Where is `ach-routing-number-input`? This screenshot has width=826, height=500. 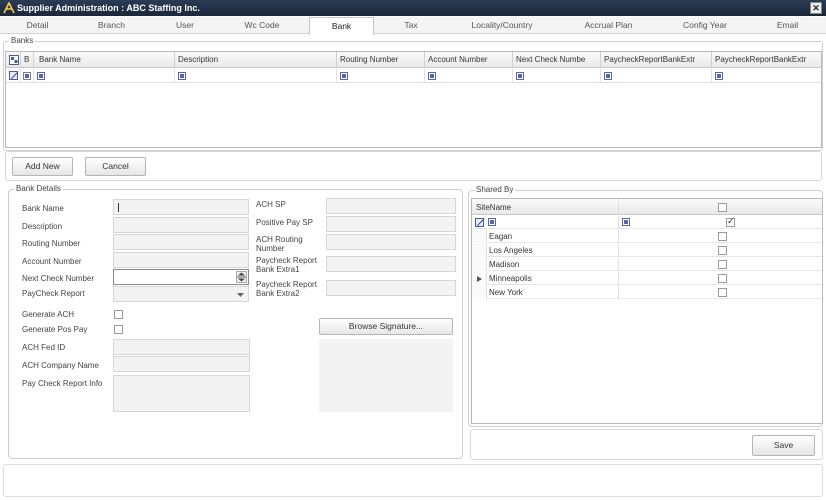
ach-routing-number-input is located at coordinates (391, 242).